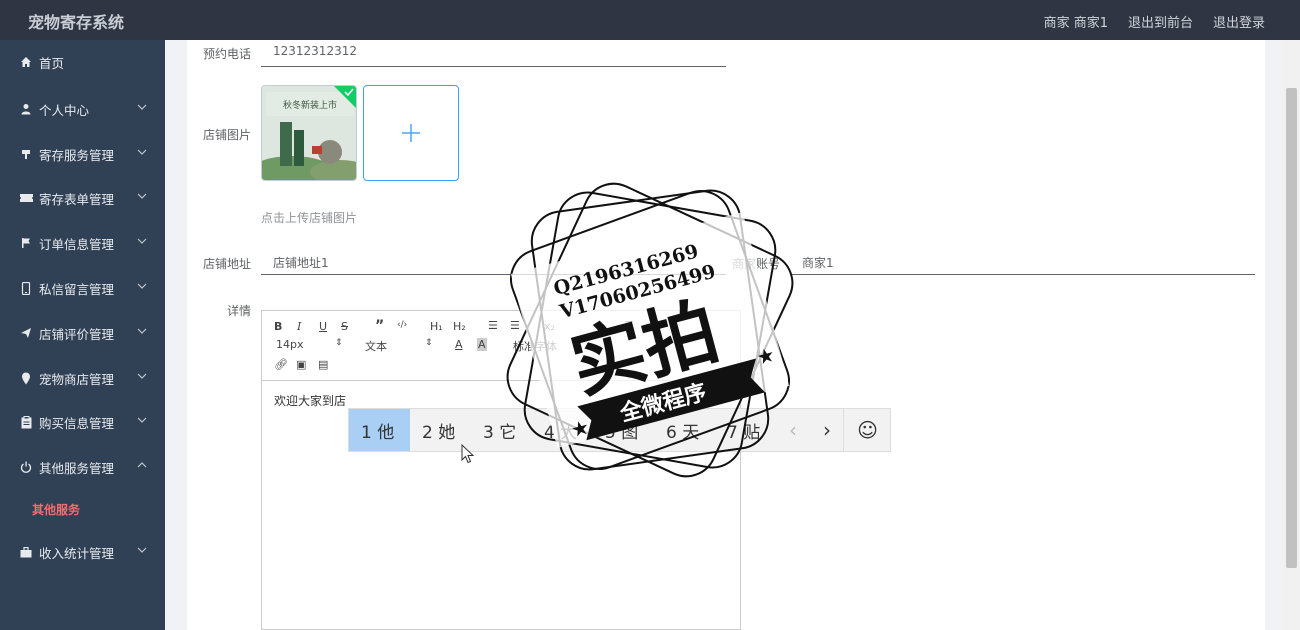 This screenshot has width=1300, height=630. I want to click on ticket-icon, so click(26, 198).